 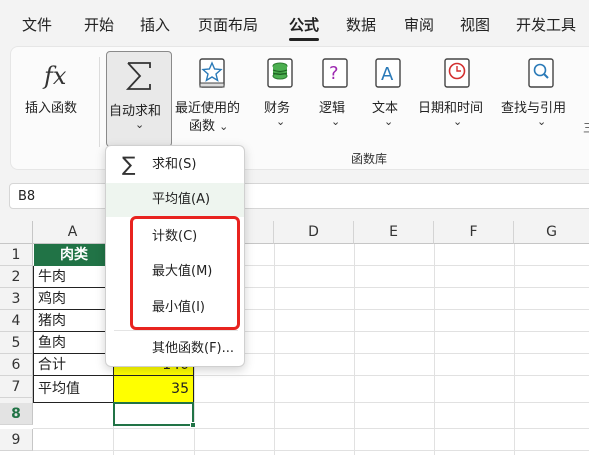 I want to click on row-header-7: 7, so click(x=16, y=387).